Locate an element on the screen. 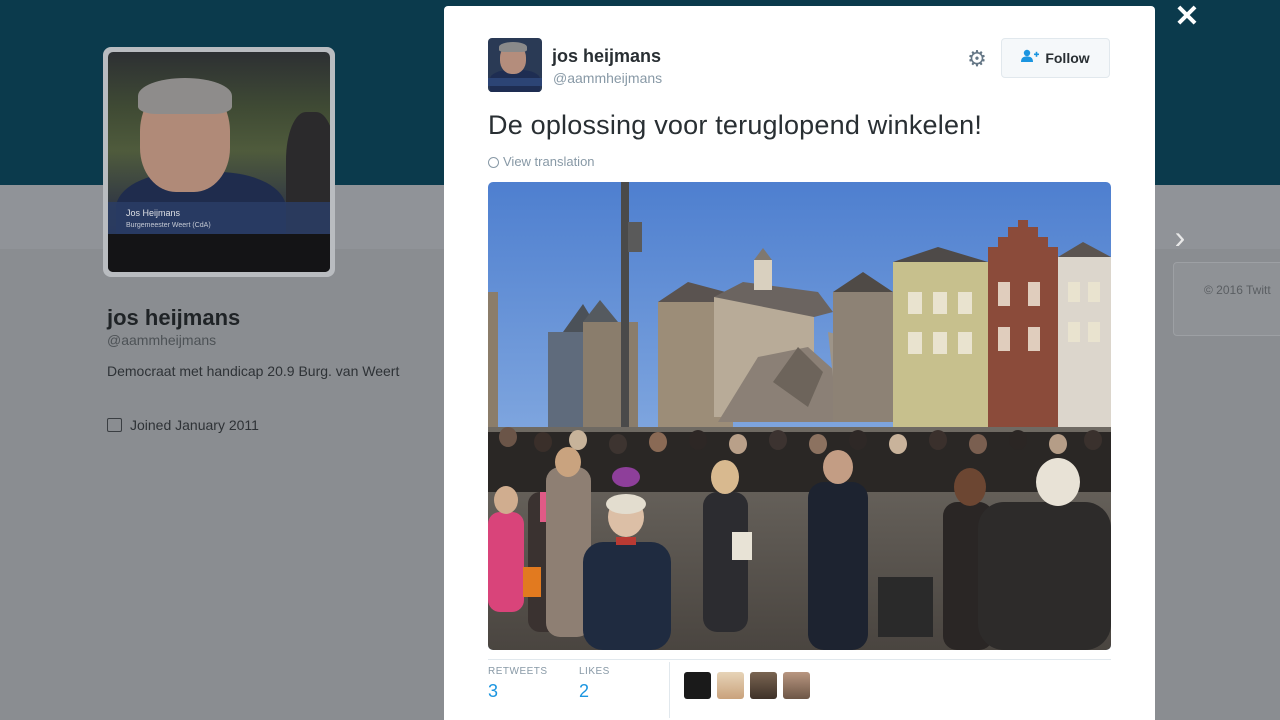  chevron-right-icon: › is located at coordinates (1180, 237).